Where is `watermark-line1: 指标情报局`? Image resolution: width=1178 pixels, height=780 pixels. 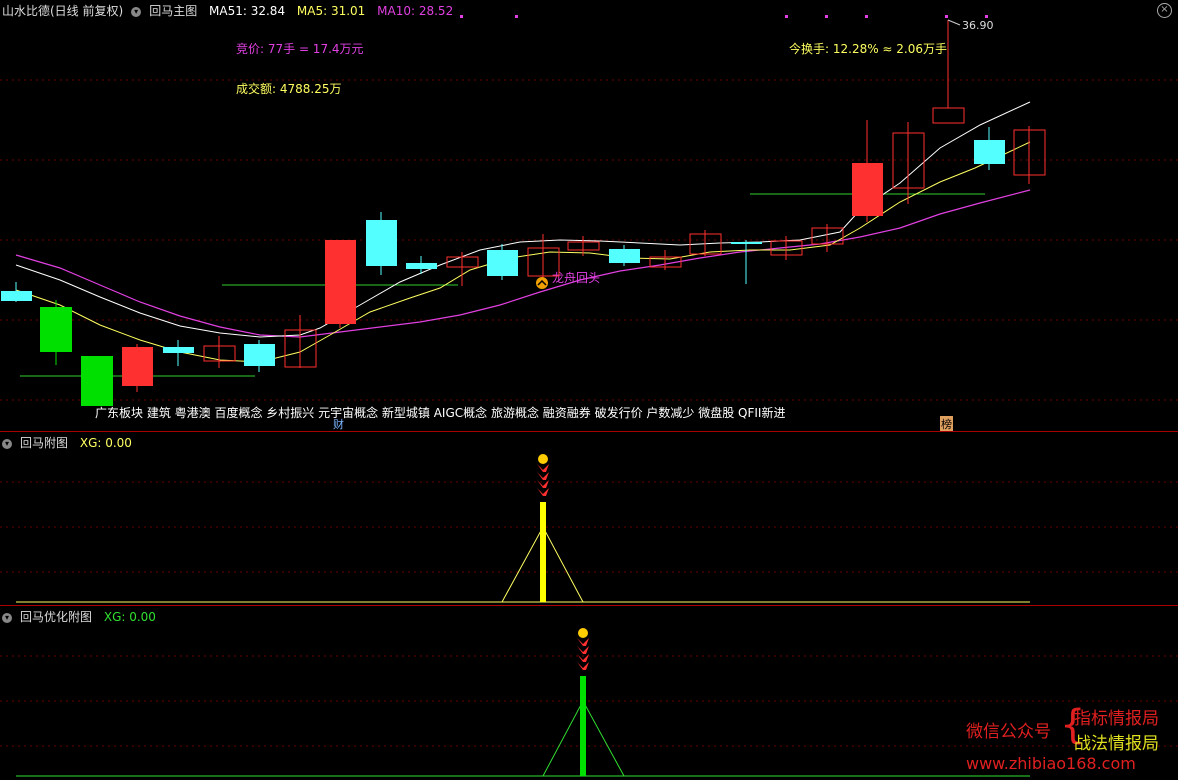
watermark-line1: 指标情报局 is located at coordinates (1116, 719).